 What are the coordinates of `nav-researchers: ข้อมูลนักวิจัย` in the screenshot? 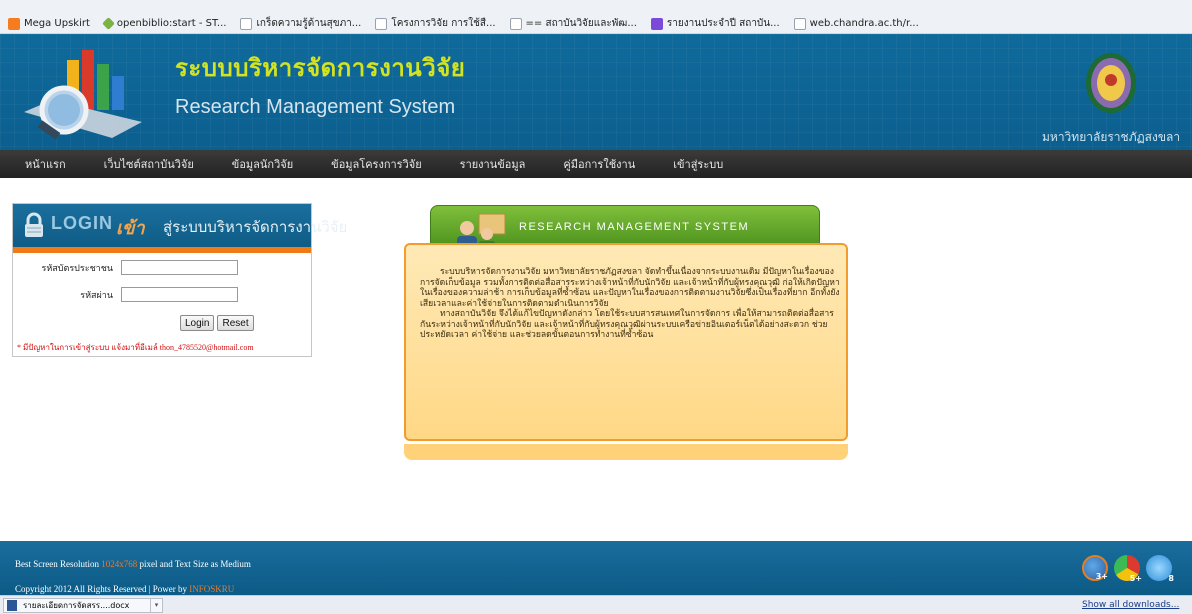 It's located at (262, 164).